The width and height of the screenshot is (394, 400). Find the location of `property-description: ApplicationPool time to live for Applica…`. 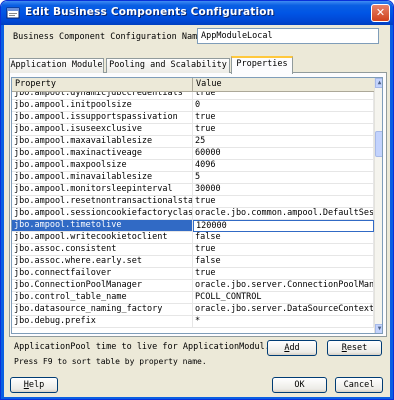

property-description: ApplicationPool time to live for Applica… is located at coordinates (147, 347).